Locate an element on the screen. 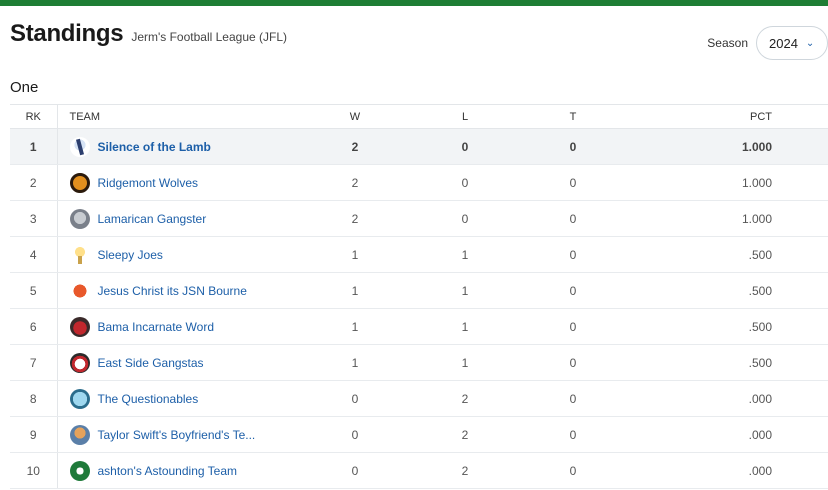 This screenshot has width=828, height=490. league-name: Jerm's Football League (JFL) is located at coordinates (209, 37).